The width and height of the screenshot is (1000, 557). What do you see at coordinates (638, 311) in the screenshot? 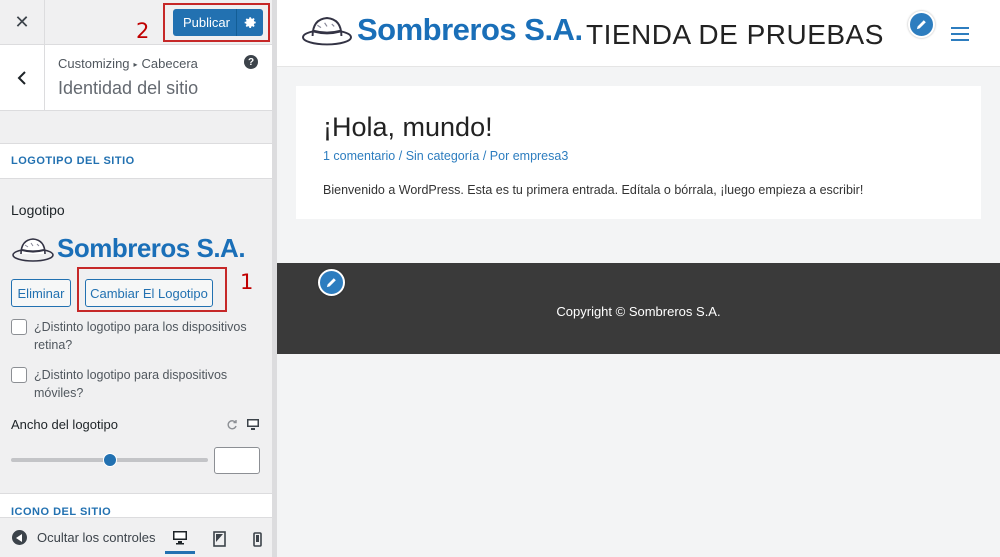
I see `copyright-text: Copyright © Sombreros S.A.` at bounding box center [638, 311].